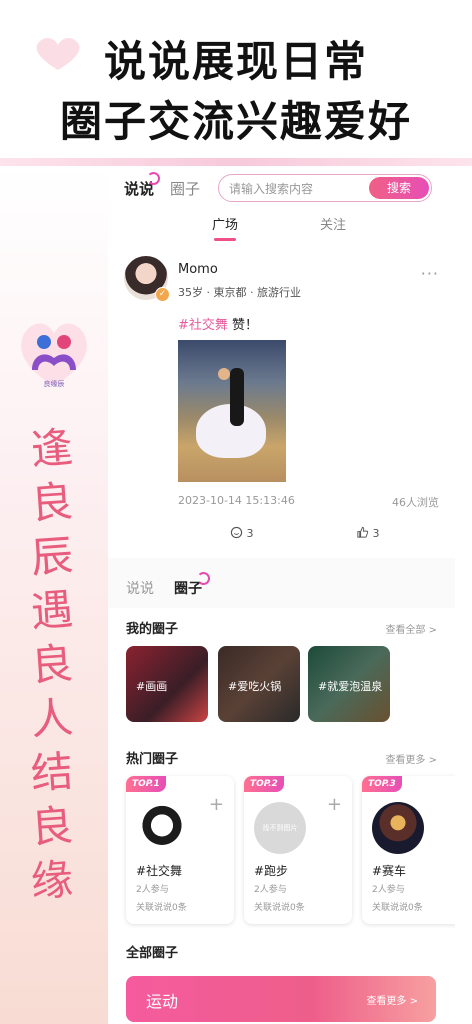 This screenshot has width=472, height=1024. Describe the element at coordinates (146, 784) in the screenshot. I see `rank-badge: TOP.1` at that location.